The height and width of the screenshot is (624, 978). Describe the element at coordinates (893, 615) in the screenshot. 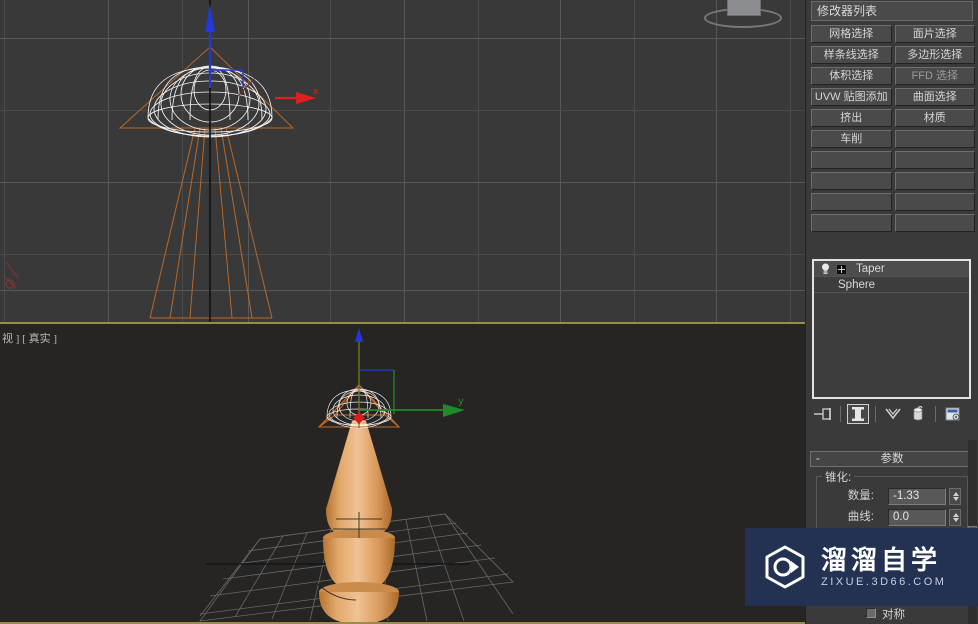

I see `symmetry-label: 对称` at that location.